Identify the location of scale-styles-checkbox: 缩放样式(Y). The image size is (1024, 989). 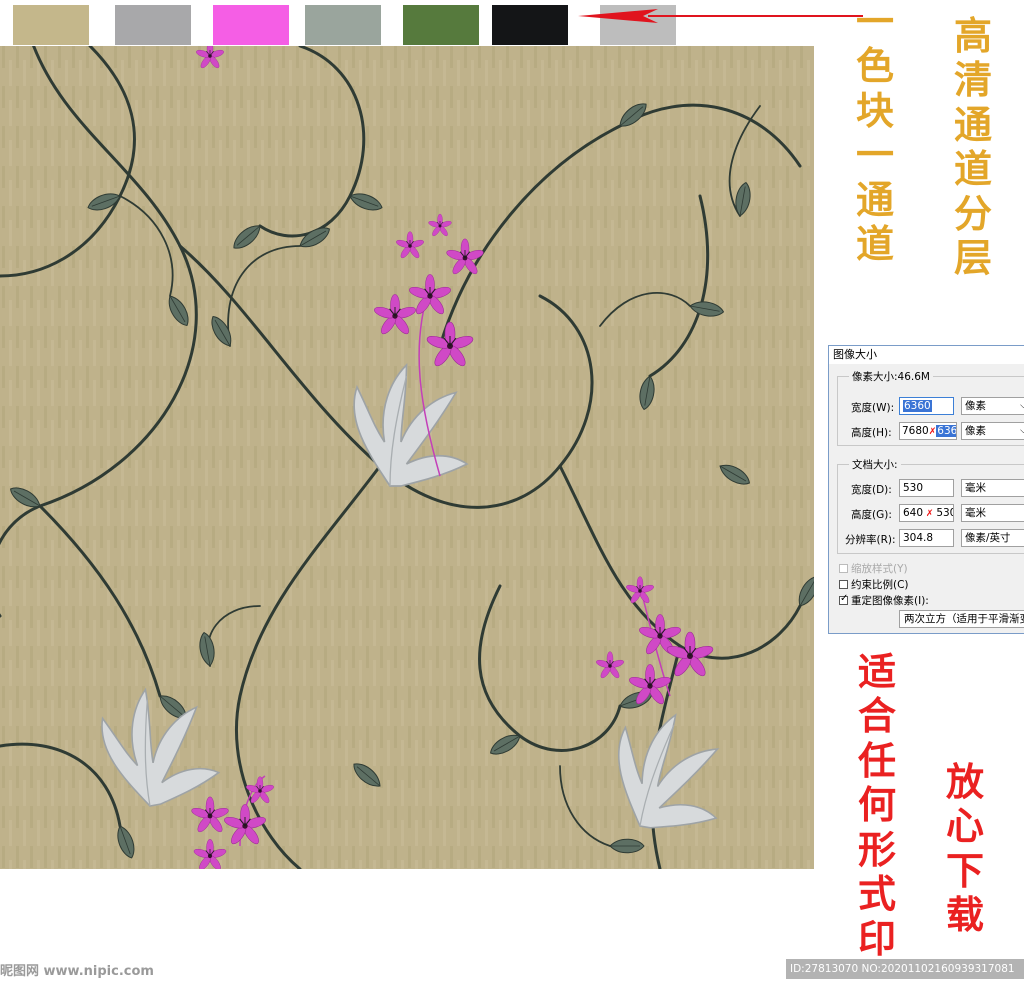
(873, 568).